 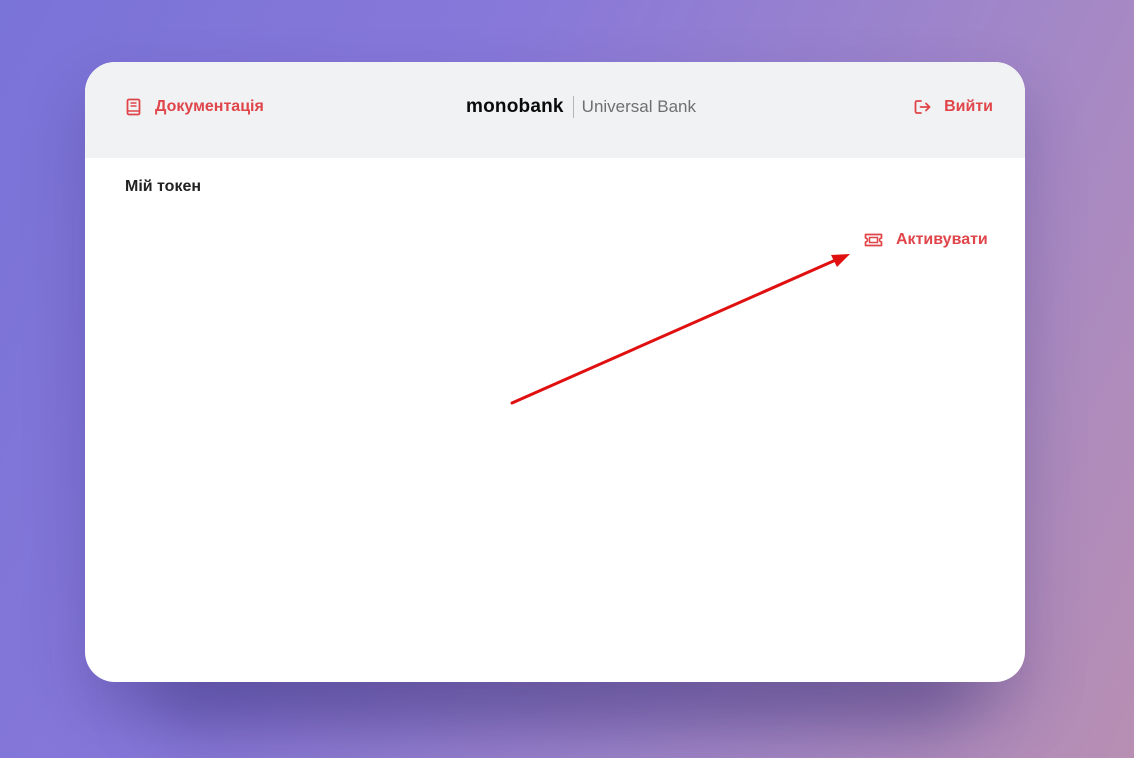 I want to click on logo-sub-text: Universal Bank, so click(x=638, y=106).